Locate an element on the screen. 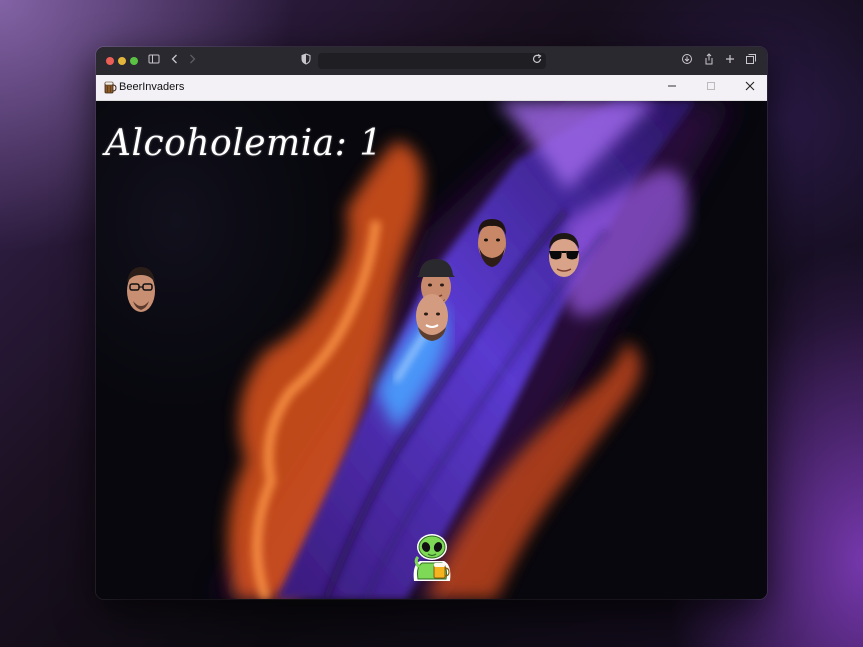 This screenshot has height=647, width=863. new-tab-icon is located at coordinates (730, 61).